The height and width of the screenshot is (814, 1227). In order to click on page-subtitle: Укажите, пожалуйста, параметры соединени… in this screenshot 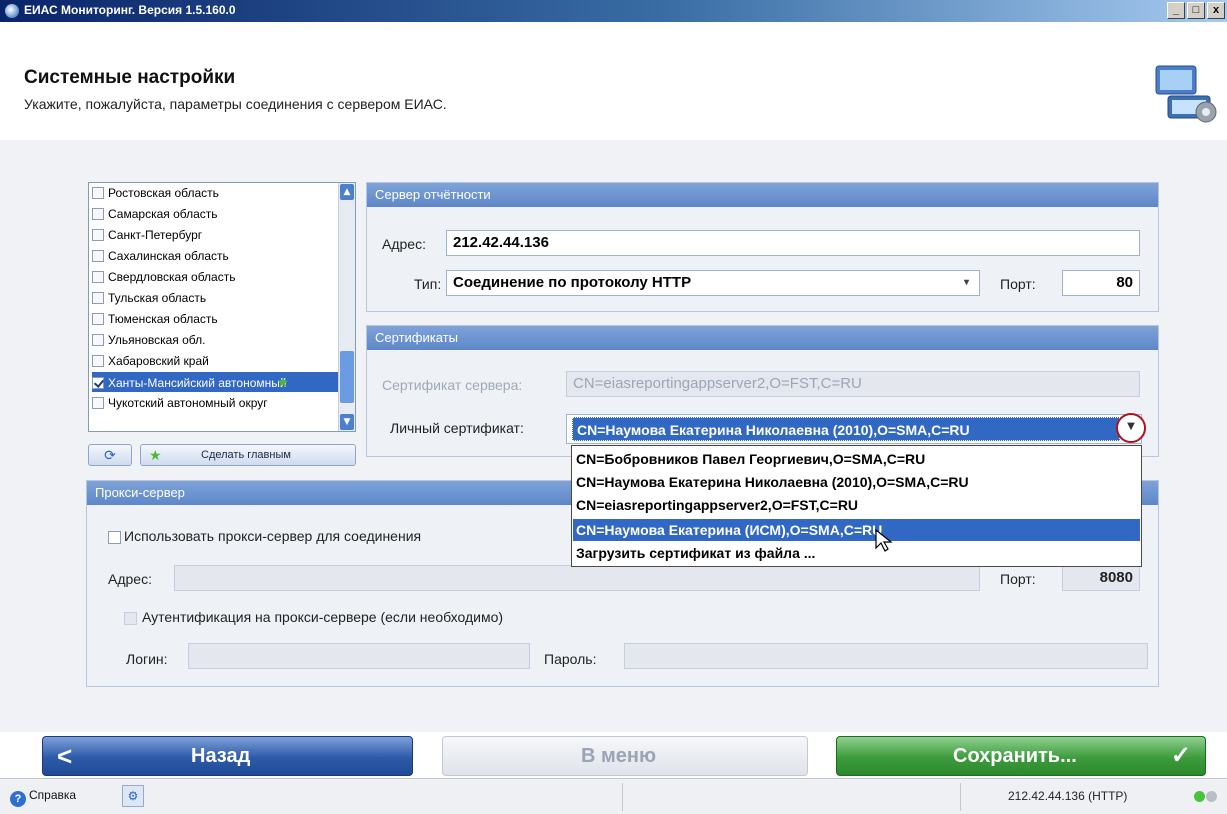, I will do `click(235, 104)`.